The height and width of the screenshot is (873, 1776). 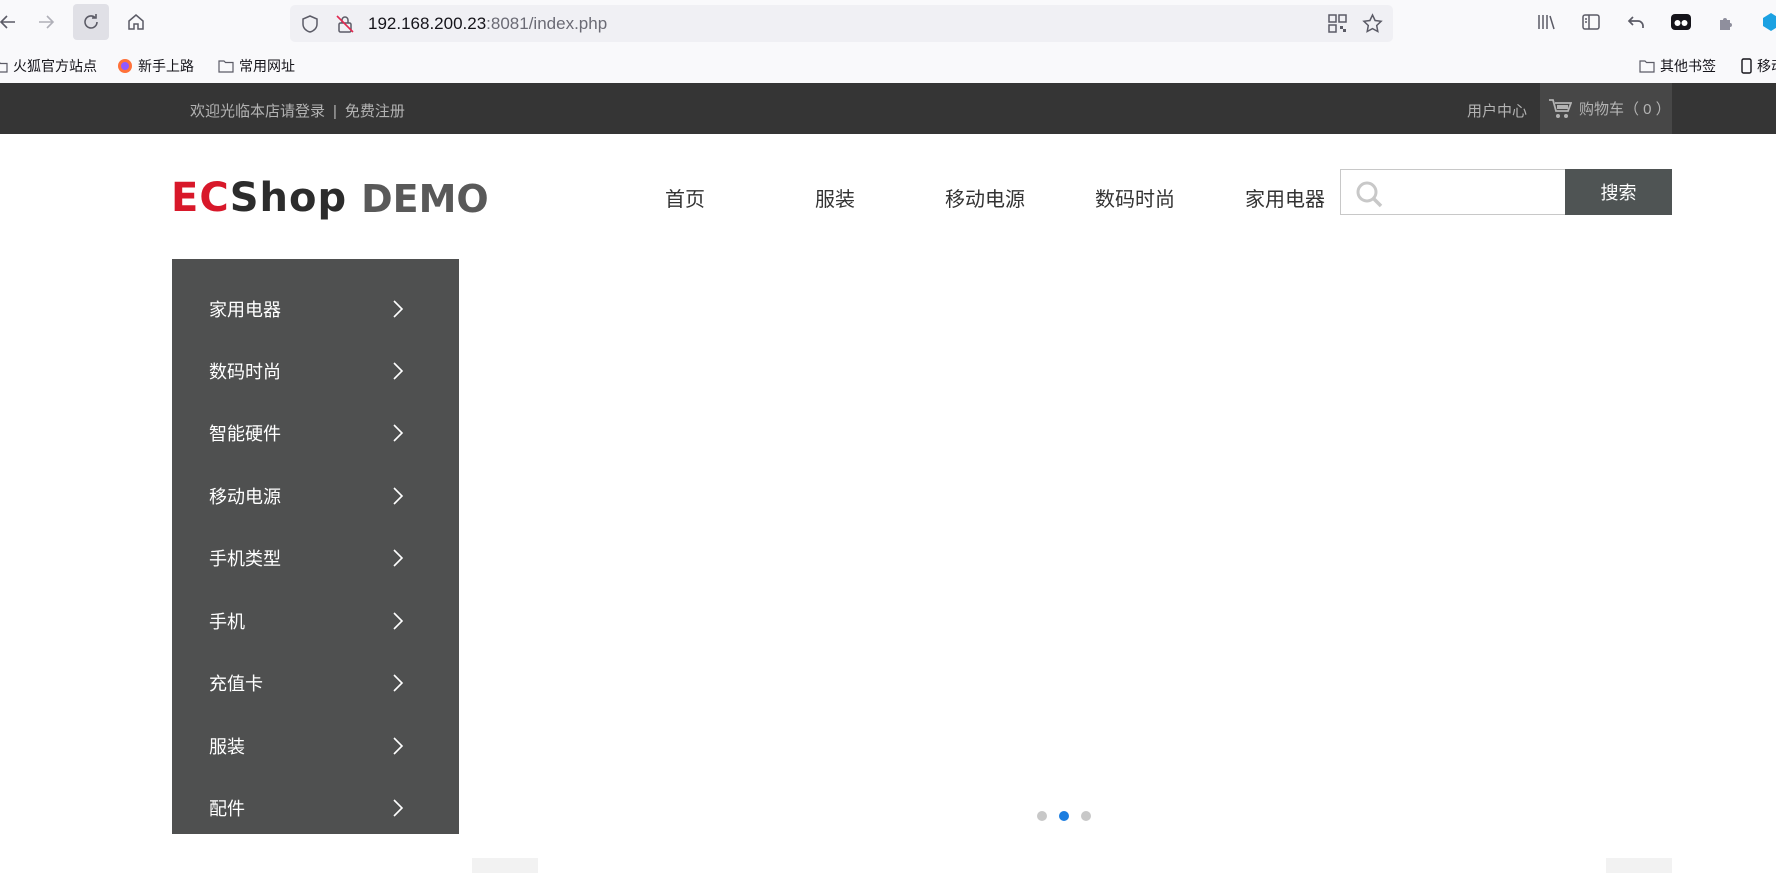 What do you see at coordinates (375, 111) in the screenshot?
I see `register-link: 免费注册` at bounding box center [375, 111].